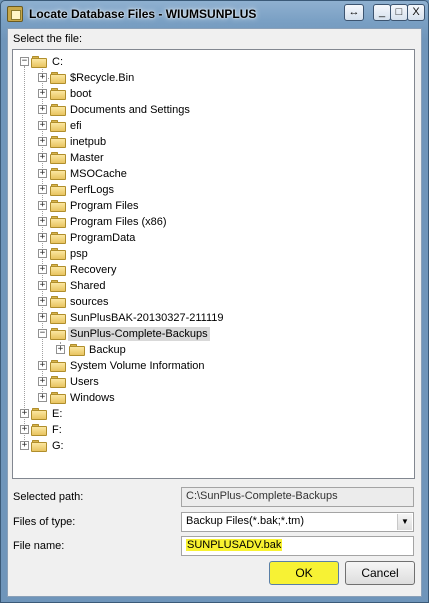 This screenshot has width=429, height=603. What do you see at coordinates (92, 190) in the screenshot?
I see `tree-node-label: PerfLogs` at bounding box center [92, 190].